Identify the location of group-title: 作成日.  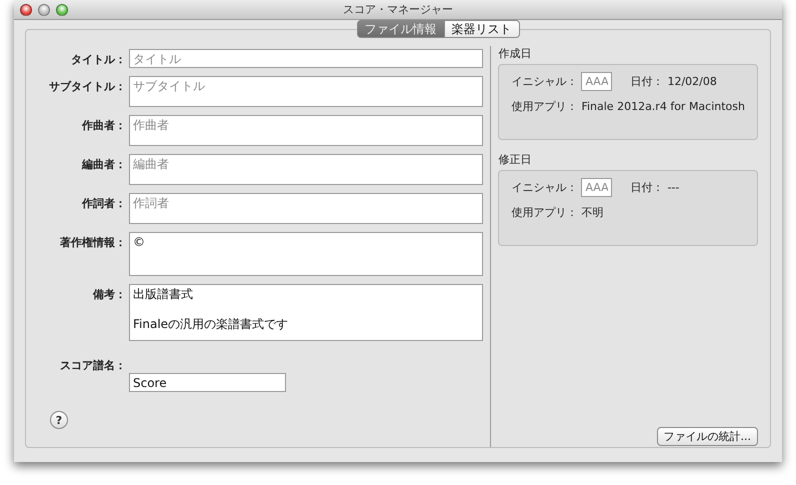
(515, 53).